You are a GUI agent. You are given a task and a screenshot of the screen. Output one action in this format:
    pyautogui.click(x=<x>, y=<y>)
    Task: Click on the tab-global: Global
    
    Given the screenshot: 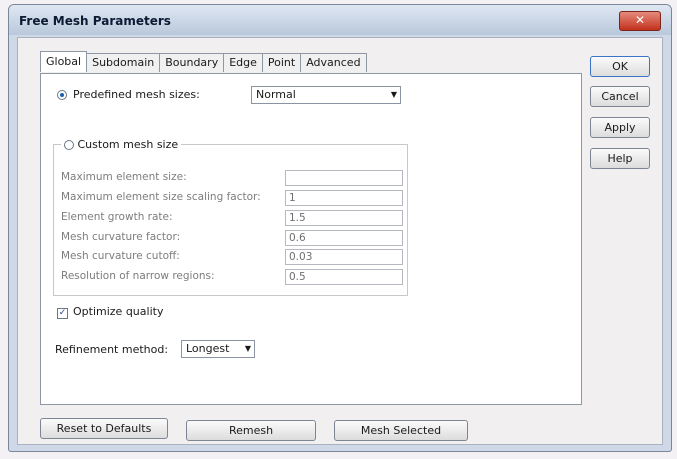 What is the action you would take?
    pyautogui.click(x=64, y=61)
    